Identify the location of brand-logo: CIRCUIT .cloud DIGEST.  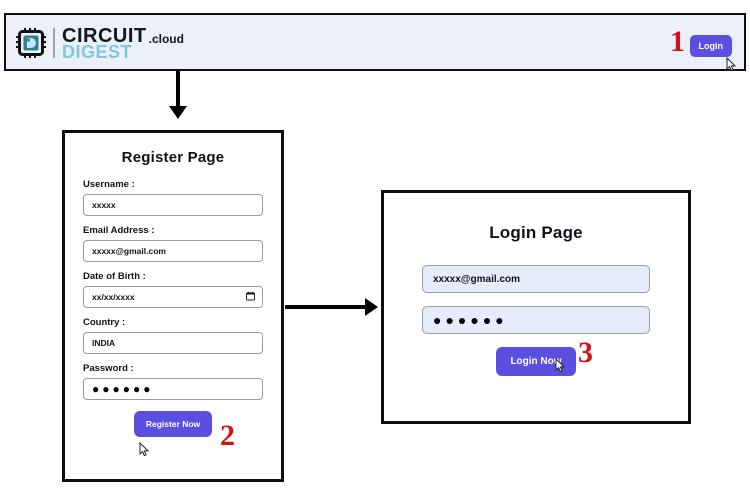
(100, 43).